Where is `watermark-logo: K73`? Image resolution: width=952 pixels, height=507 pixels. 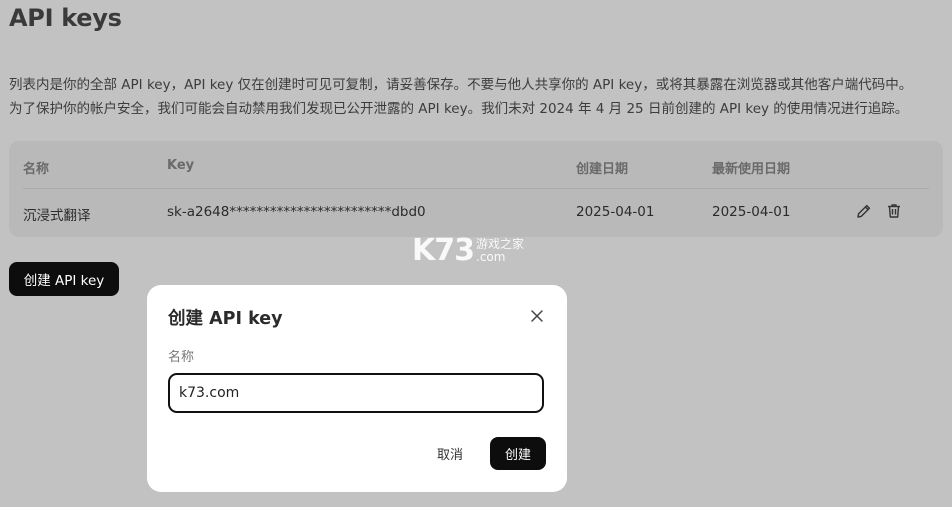
watermark-logo: K73 is located at coordinates (443, 250).